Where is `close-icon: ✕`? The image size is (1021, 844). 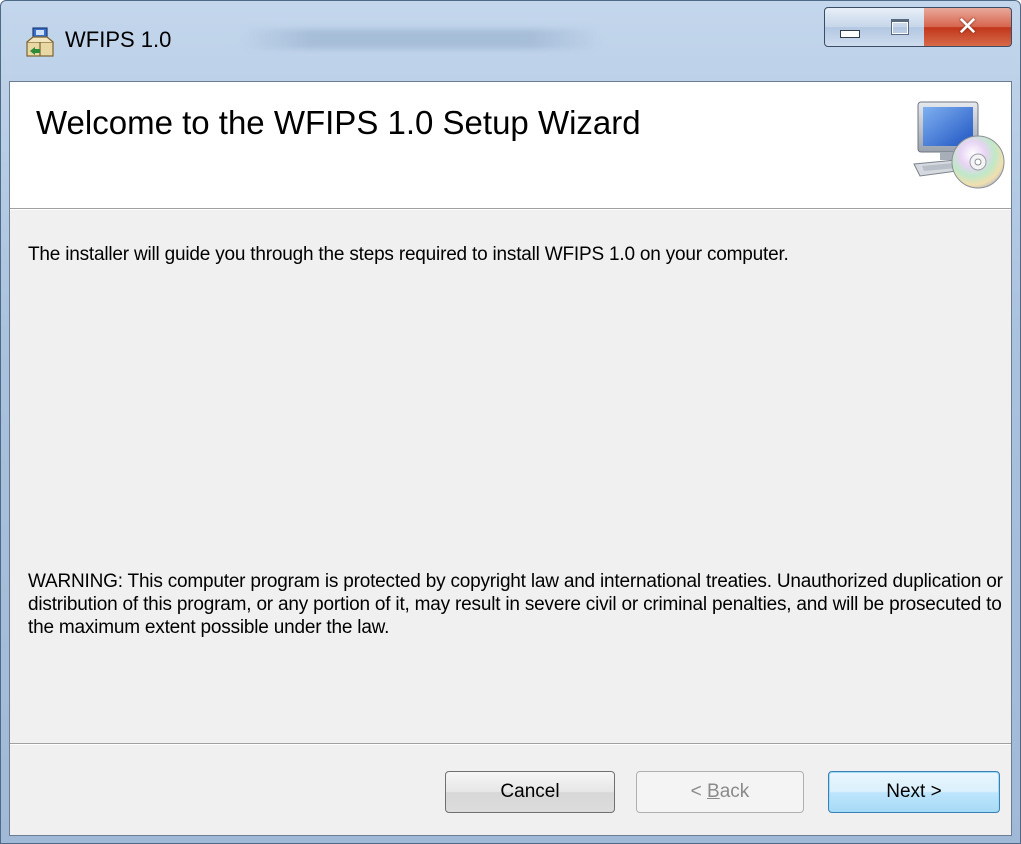 close-icon: ✕ is located at coordinates (967, 27).